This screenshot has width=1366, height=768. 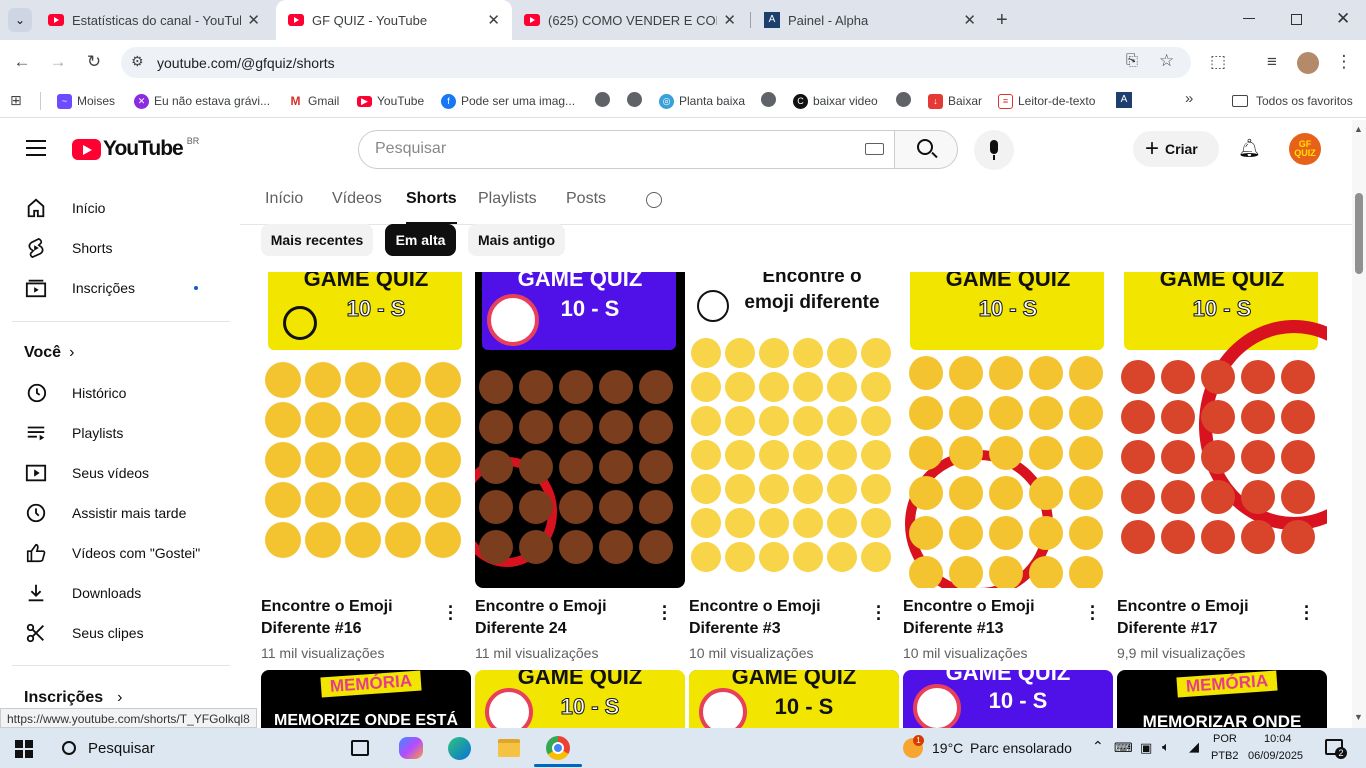 What do you see at coordinates (1002, 20) in the screenshot?
I see `new-tab-icon: +` at bounding box center [1002, 20].